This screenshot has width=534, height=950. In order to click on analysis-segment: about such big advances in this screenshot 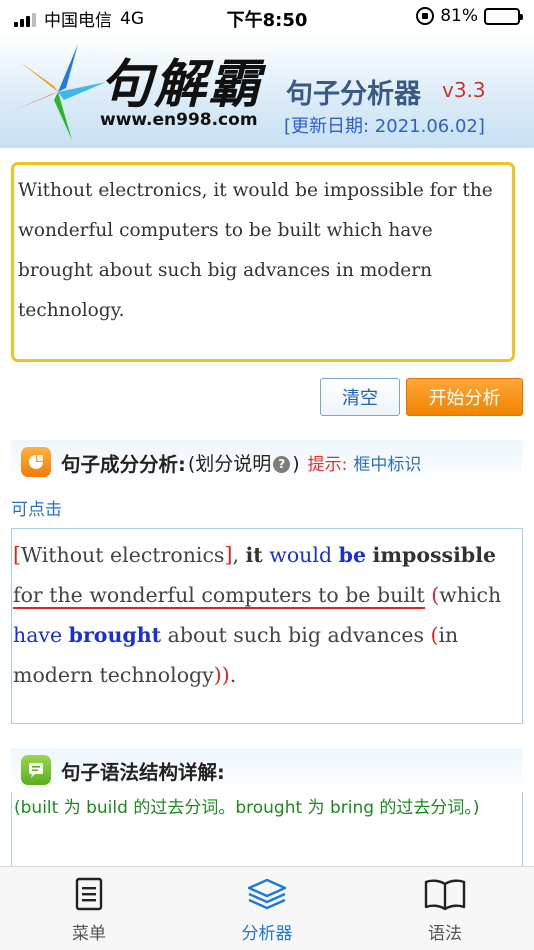, I will do `click(296, 635)`.